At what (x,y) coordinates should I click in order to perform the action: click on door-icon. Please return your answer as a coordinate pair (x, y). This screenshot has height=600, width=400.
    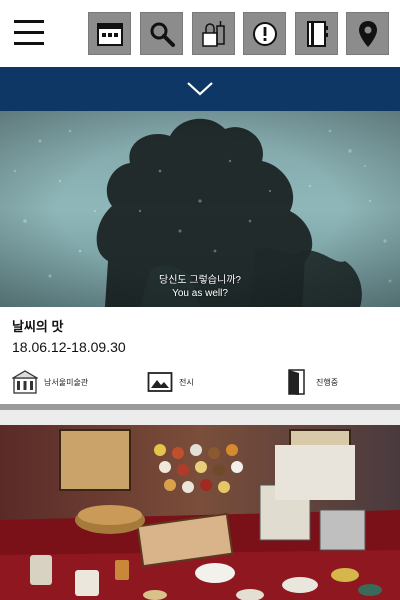
    Looking at the image, I should click on (297, 382).